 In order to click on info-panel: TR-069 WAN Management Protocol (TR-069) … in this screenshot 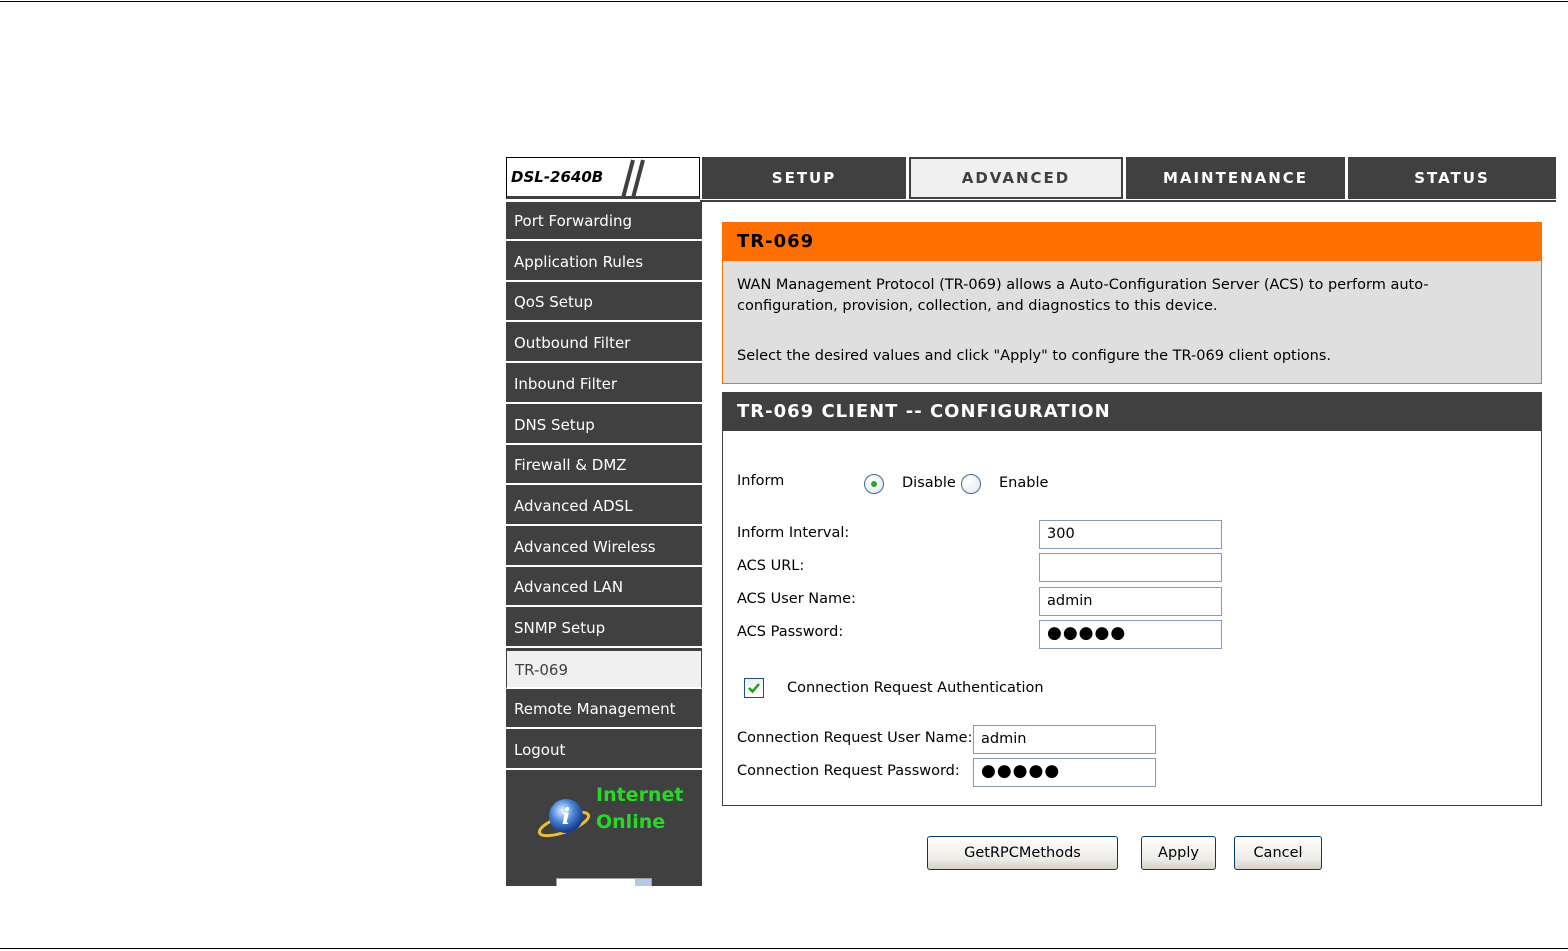, I will do `click(1132, 303)`.